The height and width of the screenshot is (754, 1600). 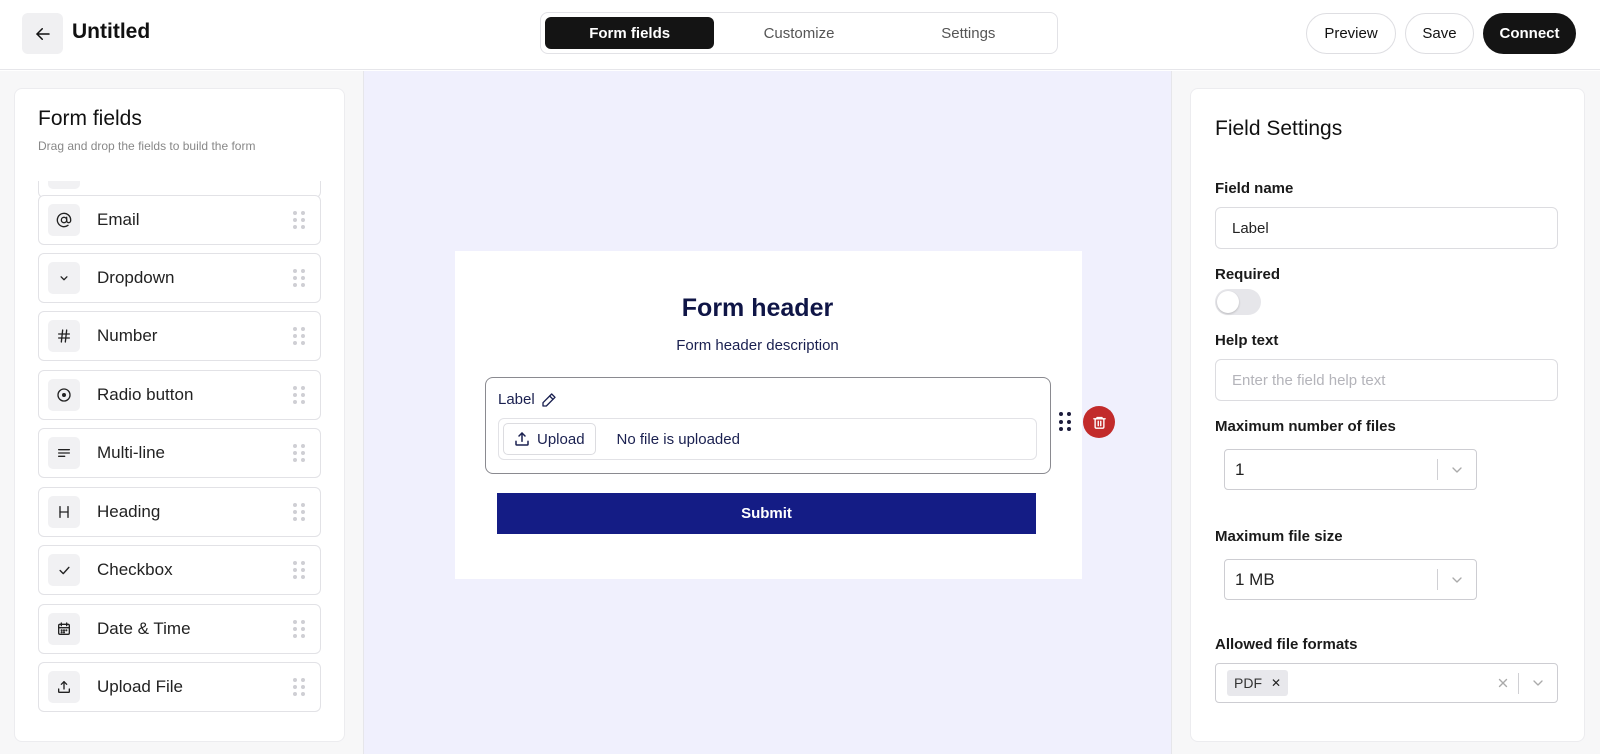 What do you see at coordinates (1279, 536) in the screenshot?
I see `max-size-label: Maximum file size` at bounding box center [1279, 536].